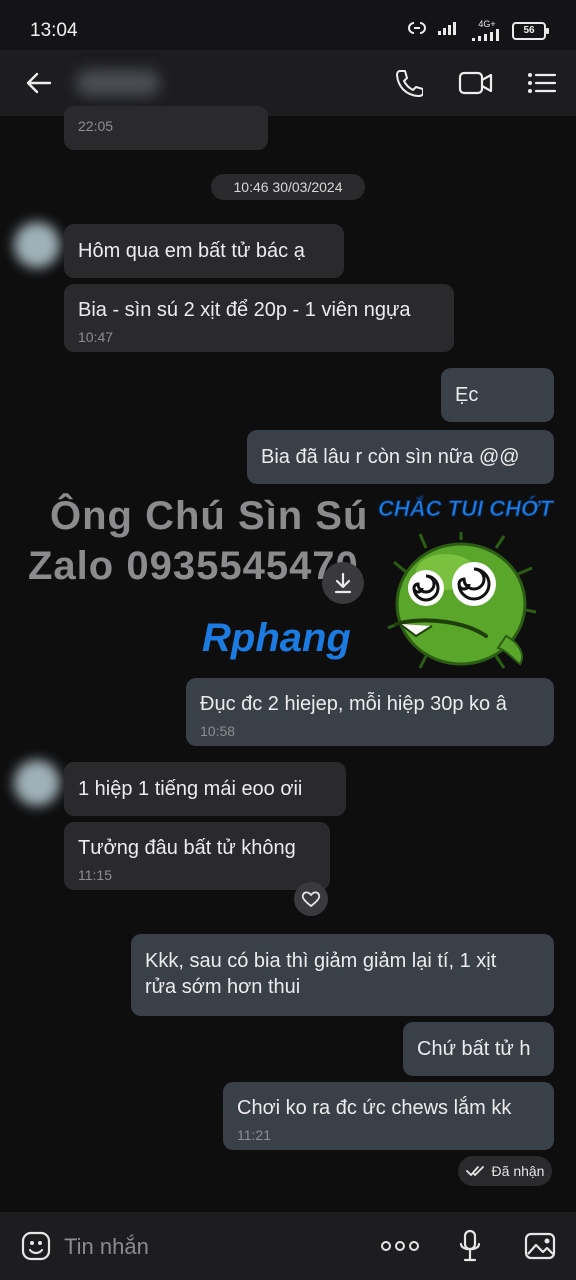 The width and height of the screenshot is (576, 1280). Describe the element at coordinates (209, 516) in the screenshot. I see `watermark-name: Ông Chú Sìn Sú` at that location.